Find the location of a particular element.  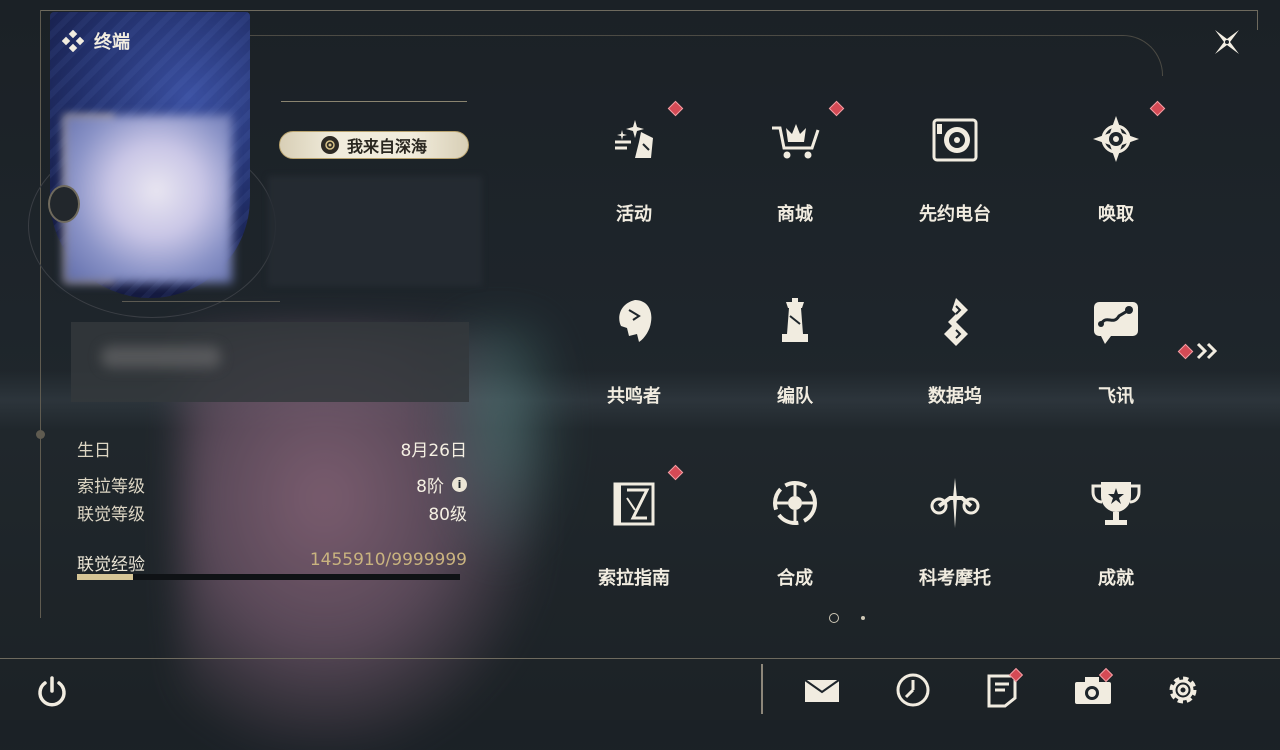

event-icon is located at coordinates (634, 139).